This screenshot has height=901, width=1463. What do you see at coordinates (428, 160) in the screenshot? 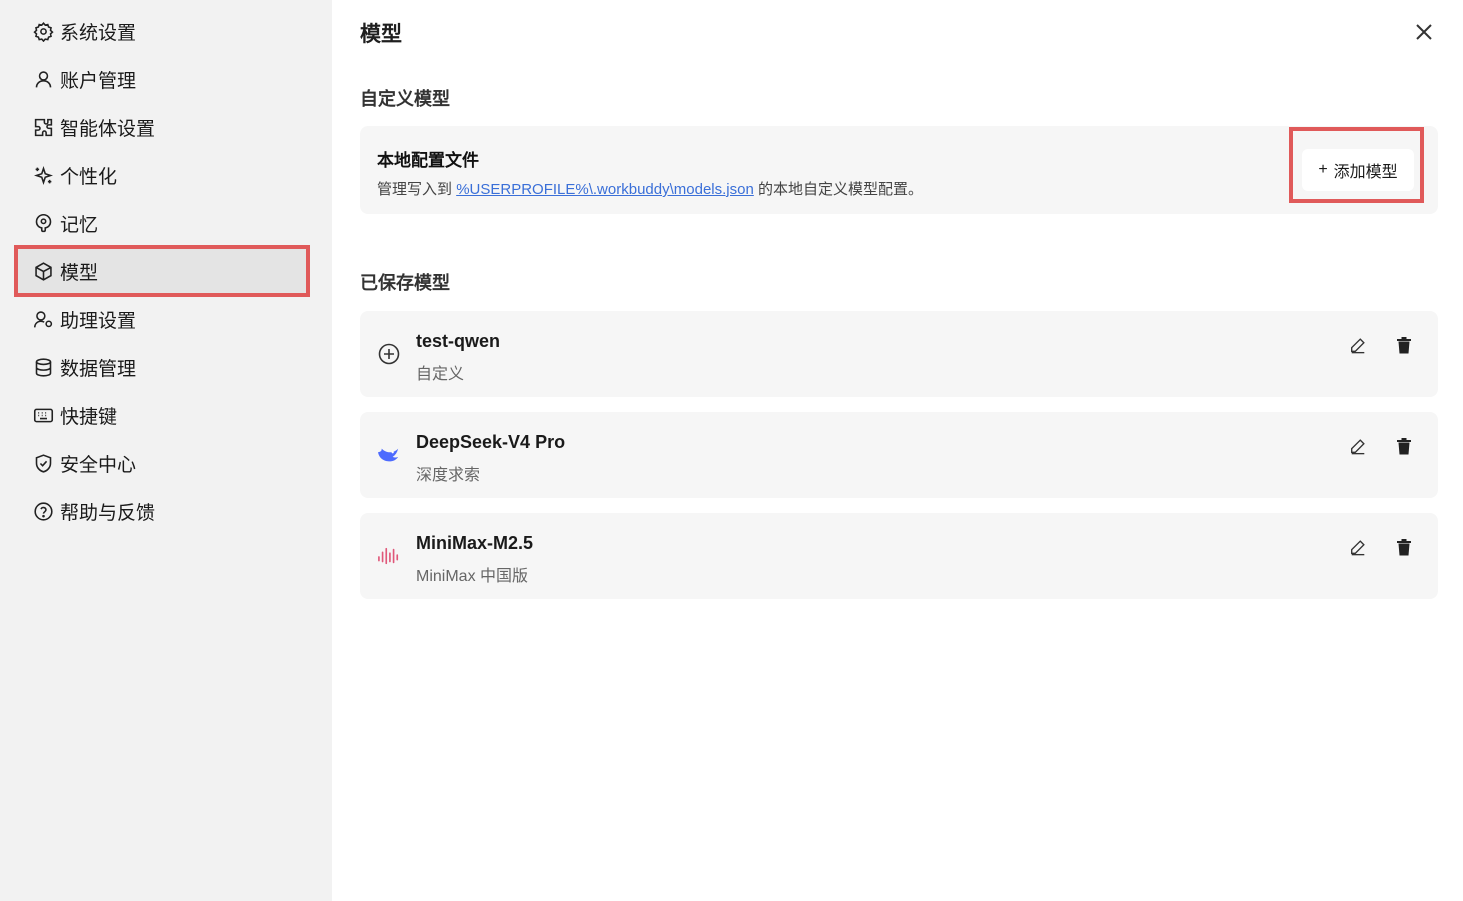
I see `config-title: 本地配置文件` at bounding box center [428, 160].